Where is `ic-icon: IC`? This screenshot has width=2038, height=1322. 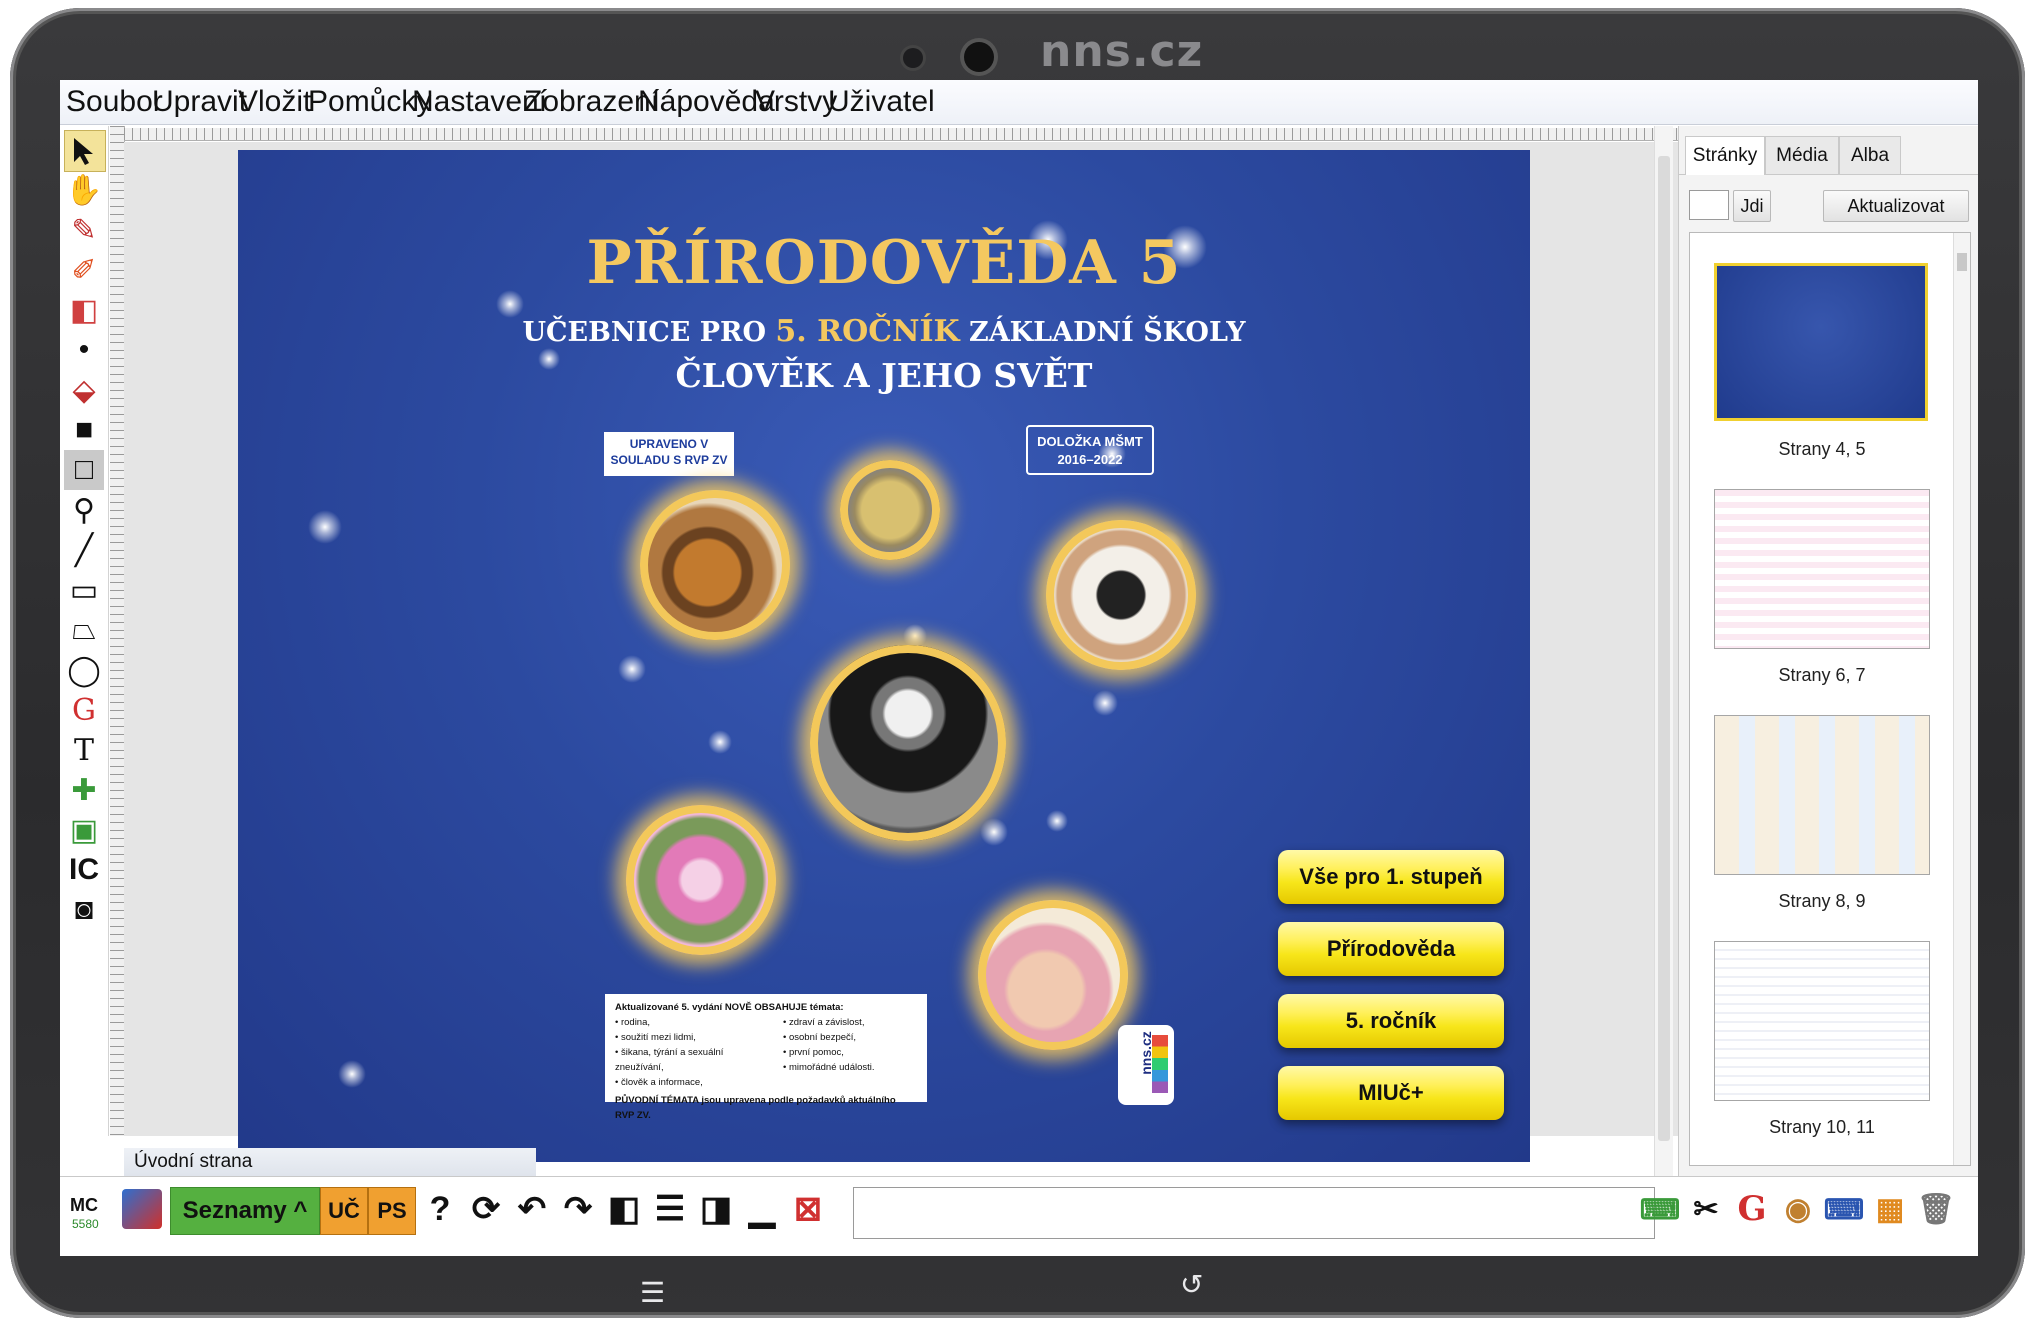 ic-icon: IC is located at coordinates (84, 870).